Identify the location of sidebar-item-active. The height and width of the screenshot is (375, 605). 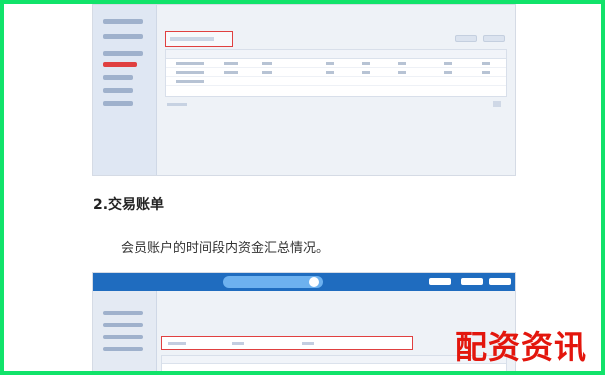
(120, 64).